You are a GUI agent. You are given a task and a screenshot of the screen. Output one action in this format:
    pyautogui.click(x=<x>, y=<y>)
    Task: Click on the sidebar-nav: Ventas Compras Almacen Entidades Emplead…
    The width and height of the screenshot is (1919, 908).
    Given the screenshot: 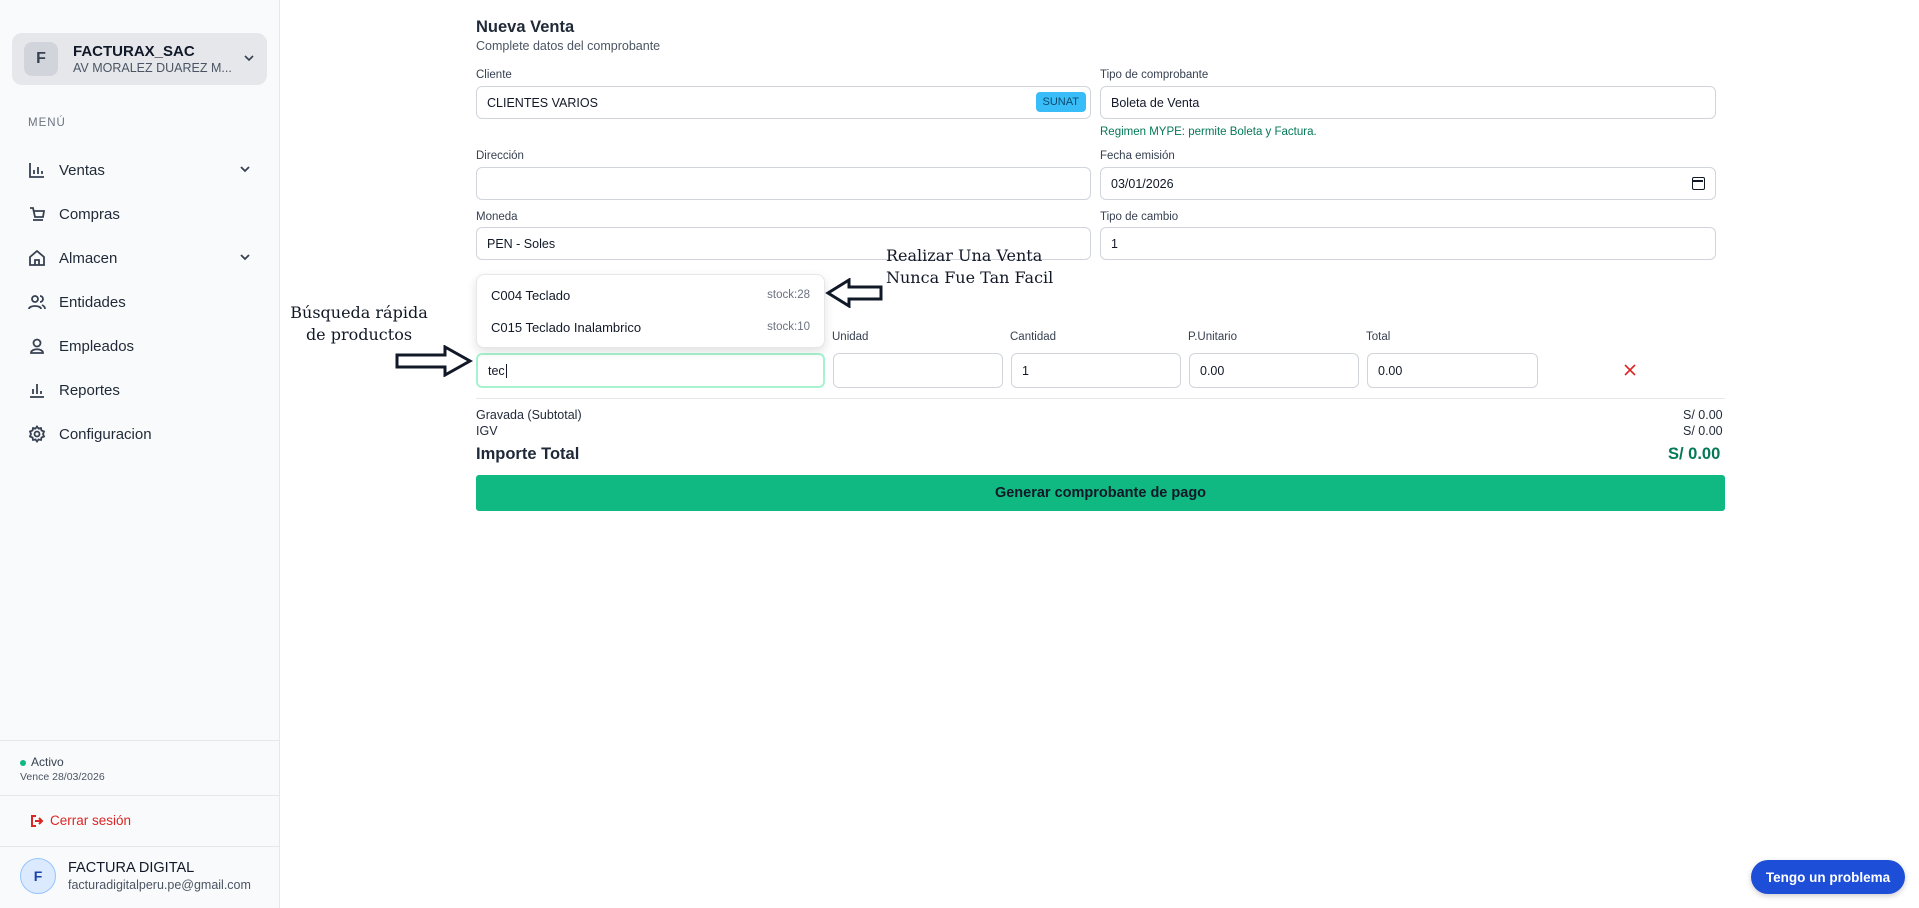 What is the action you would take?
    pyautogui.click(x=140, y=302)
    